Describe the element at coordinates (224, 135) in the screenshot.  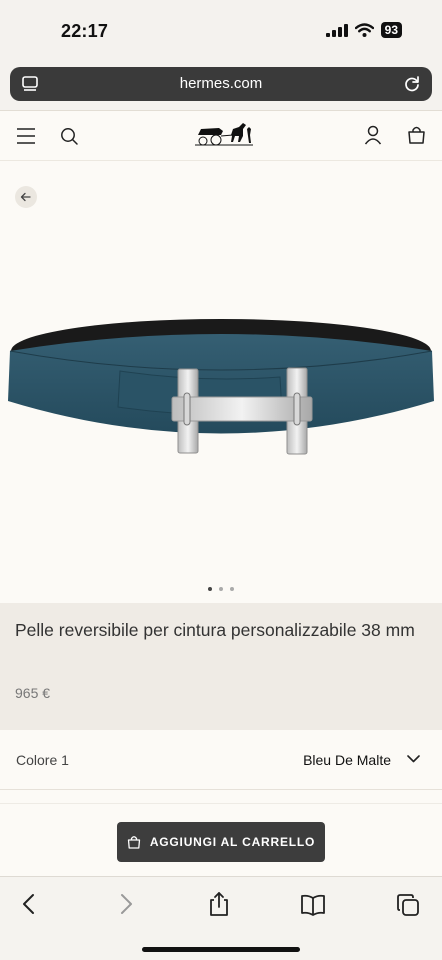
I see `hermes-logo` at that location.